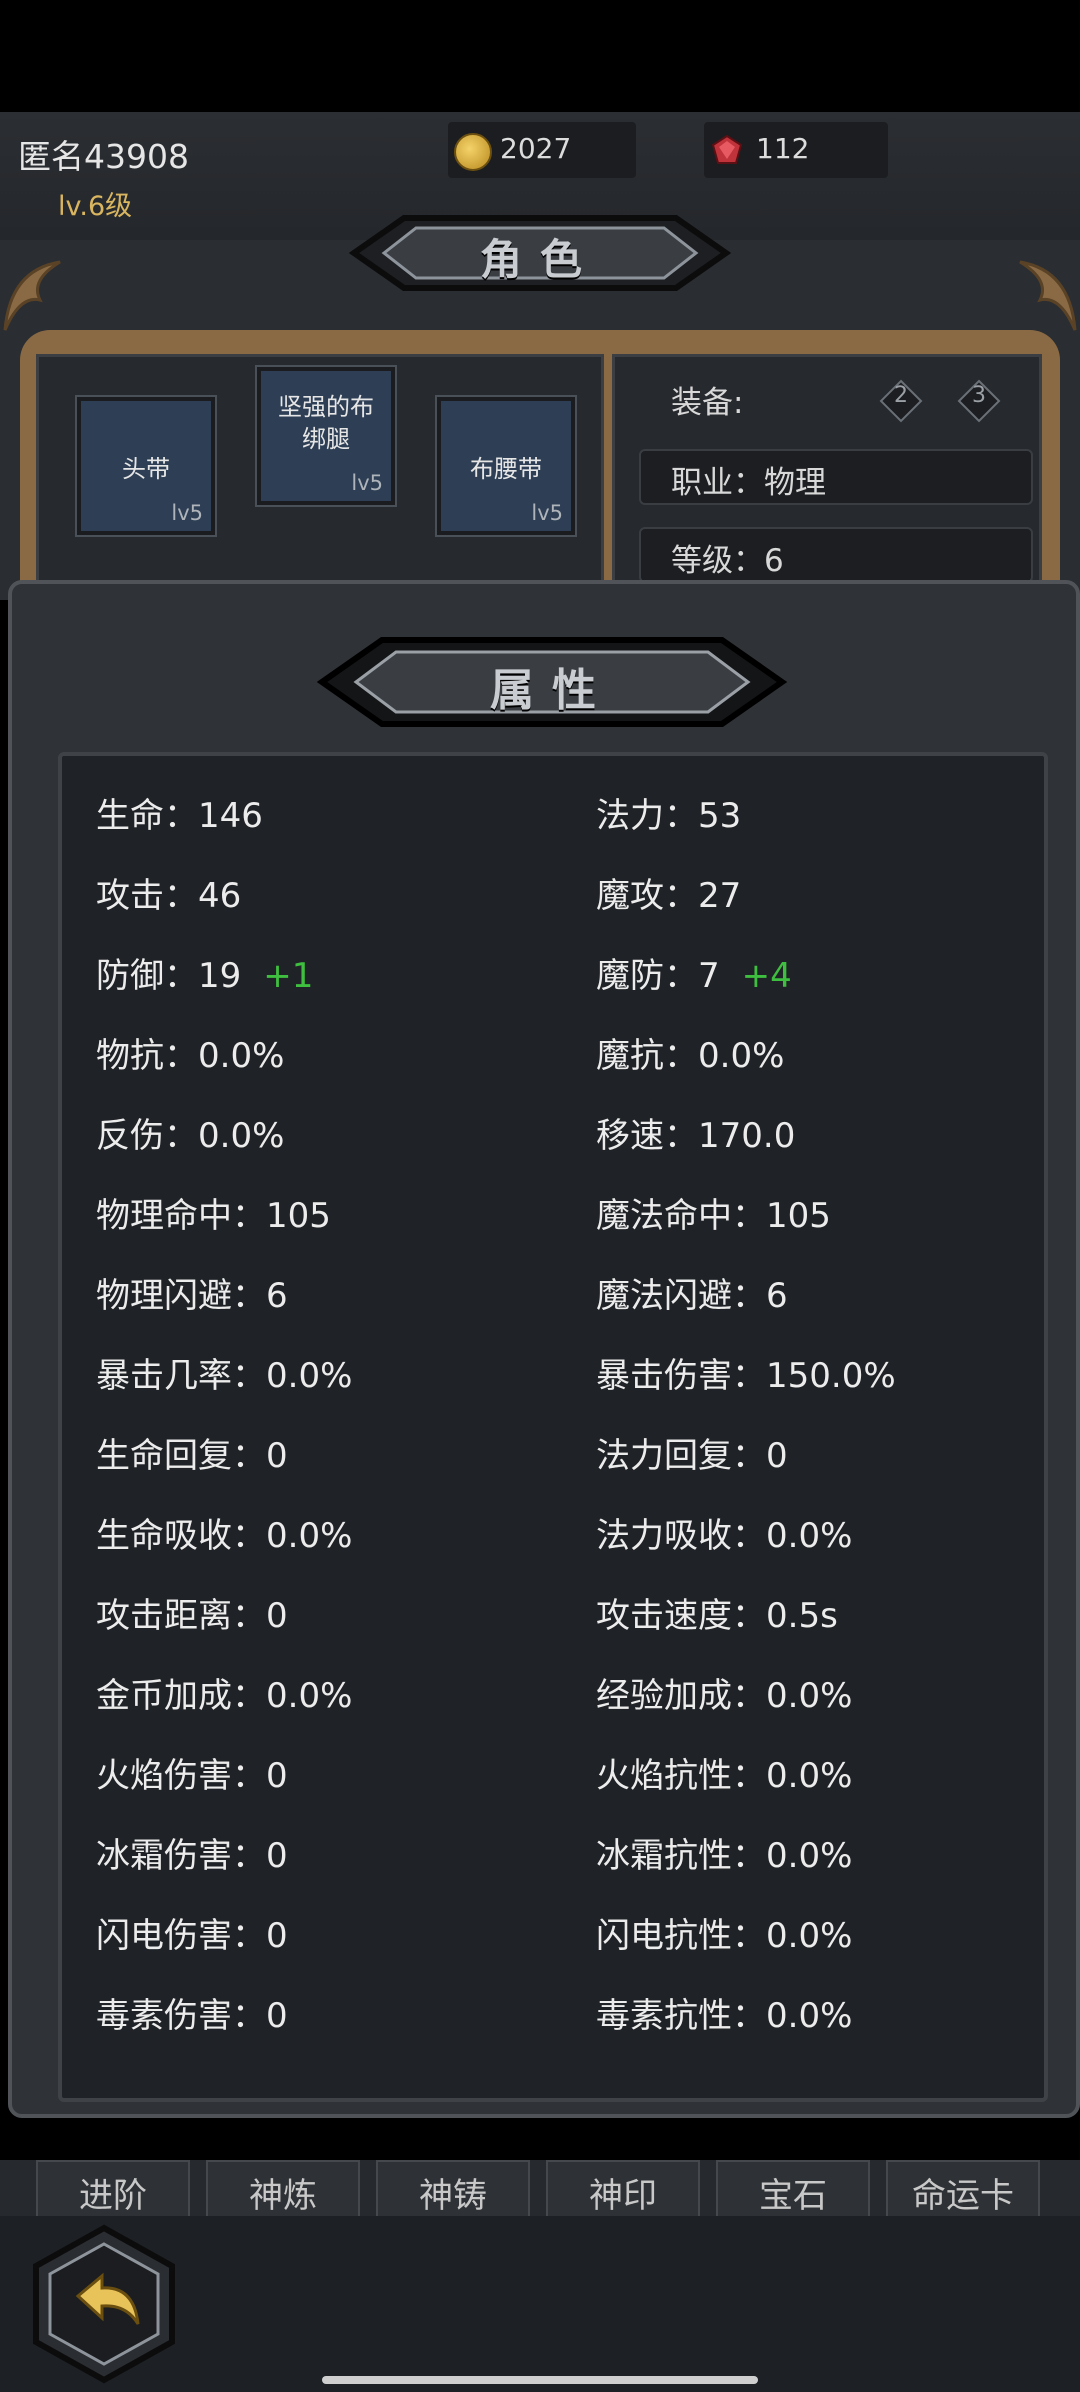 The image size is (1080, 2392). Describe the element at coordinates (224, 1536) in the screenshot. I see `attr-left-hp-leech: 生命吸收：0.0%` at that location.